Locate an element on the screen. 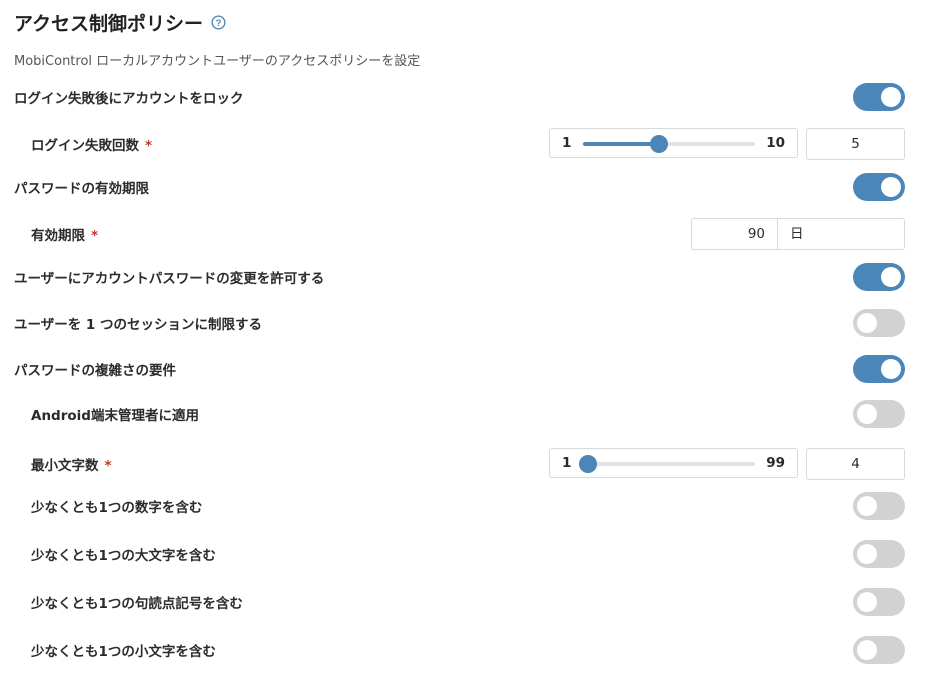  page-title: アクセス制御ポリシー ? is located at coordinates (120, 22).